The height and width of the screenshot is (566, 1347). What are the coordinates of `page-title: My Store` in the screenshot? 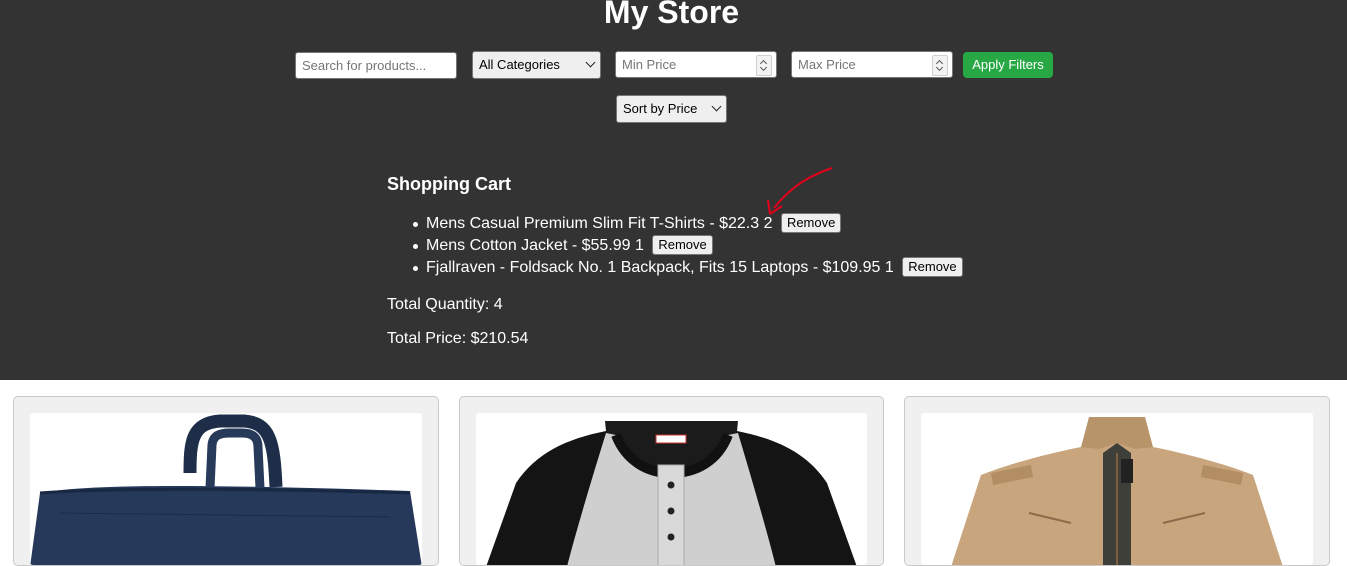 It's located at (671, 15).